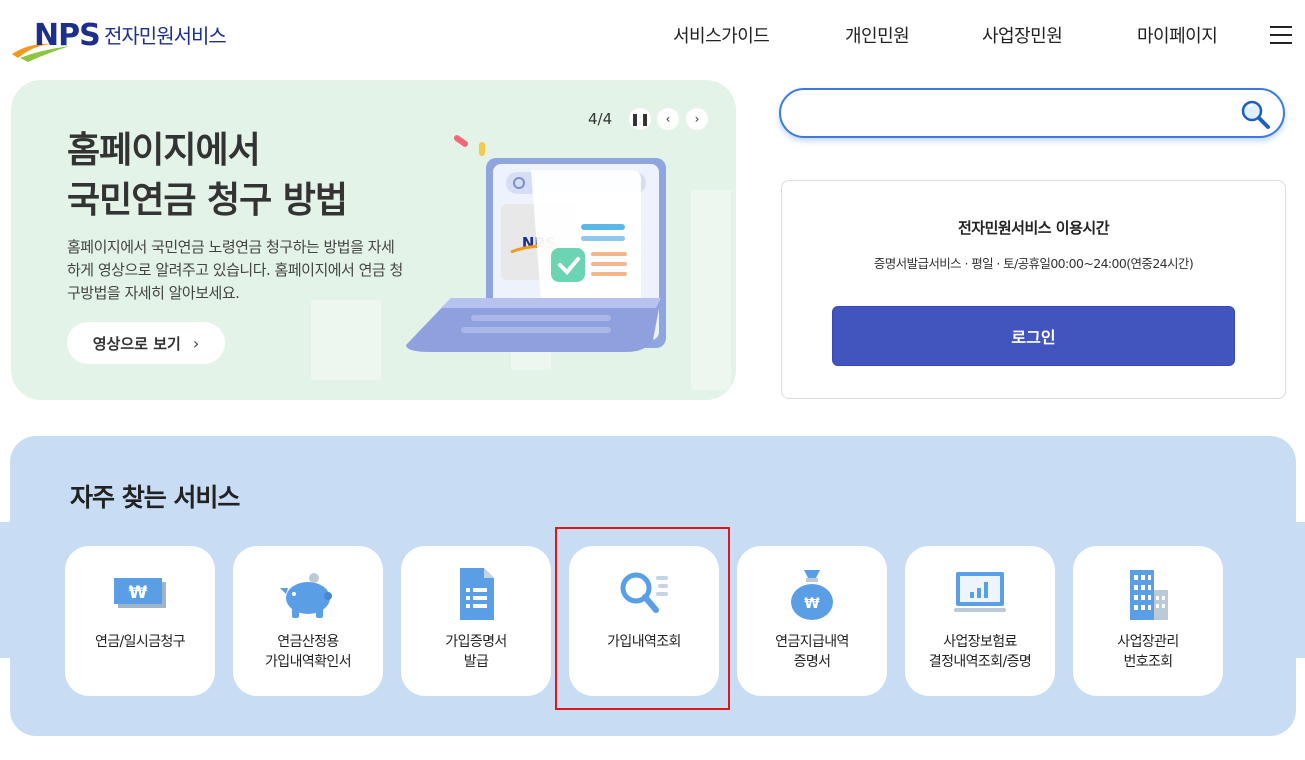 The image size is (1305, 760). Describe the element at coordinates (1177, 35) in the screenshot. I see `nav-mypage: 마이페이지` at that location.